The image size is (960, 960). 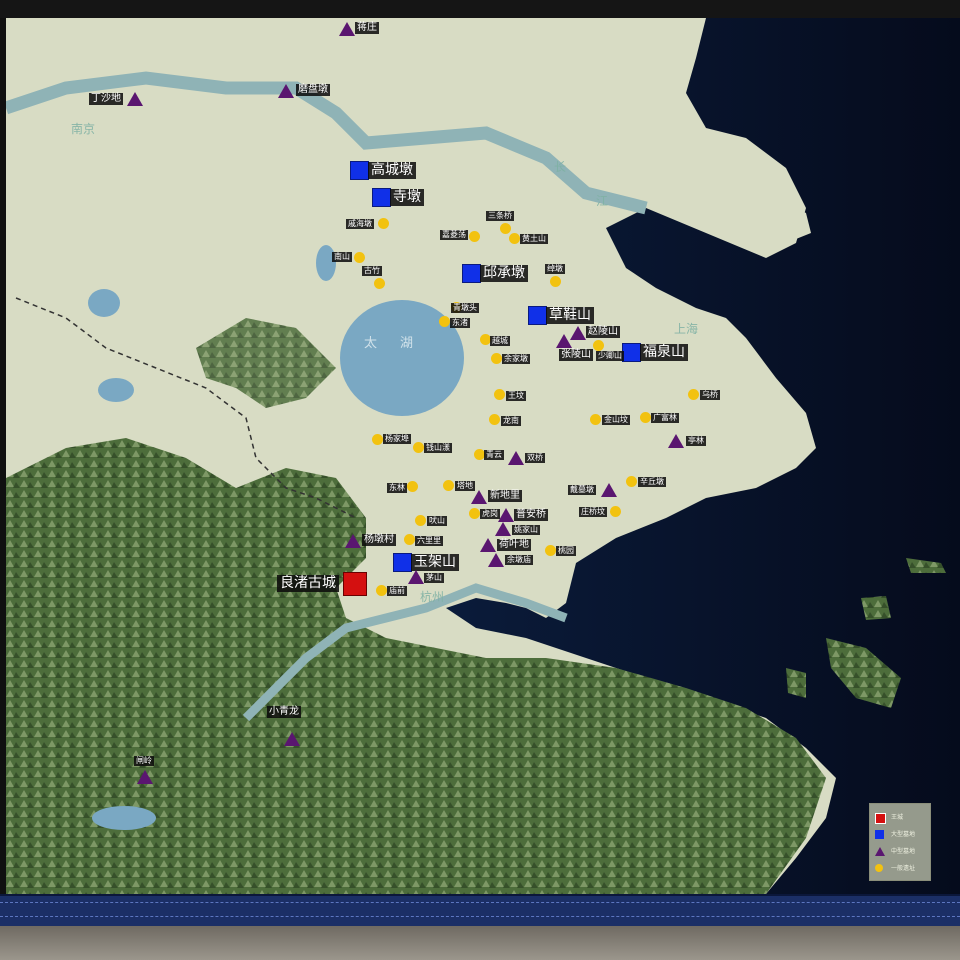 What do you see at coordinates (496, 560) in the screenshot?
I see `site-marker-yuduimiao` at bounding box center [496, 560].